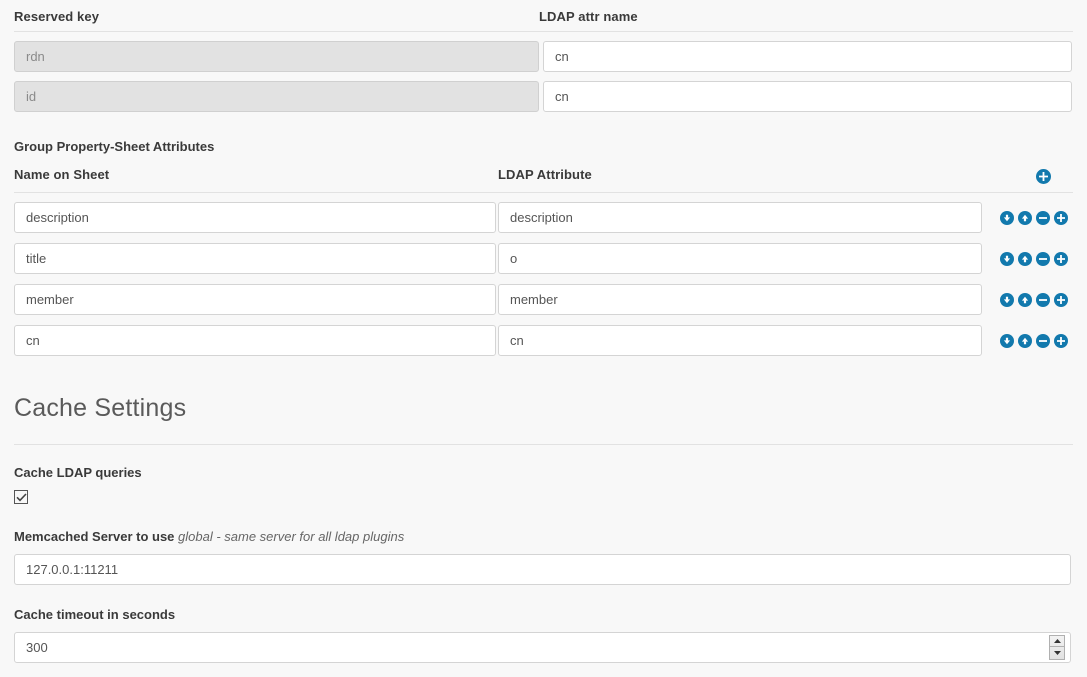  I want to click on stepper-down-icon, so click(1057, 653).